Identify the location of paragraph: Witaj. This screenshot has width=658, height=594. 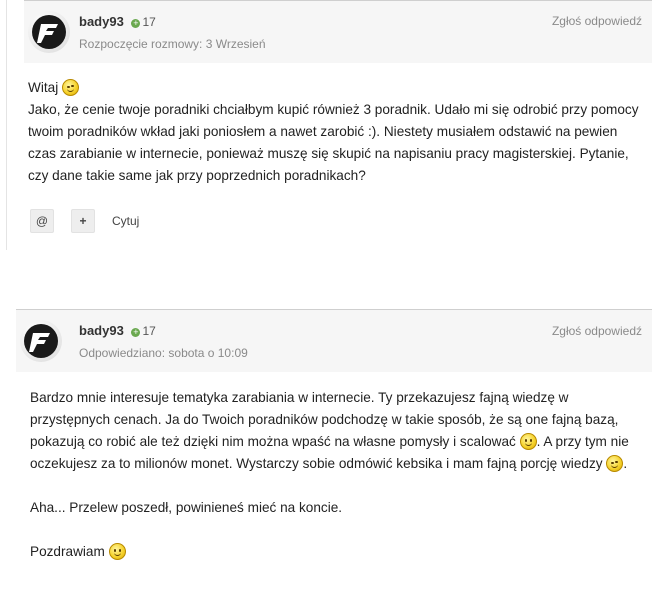
(335, 88).